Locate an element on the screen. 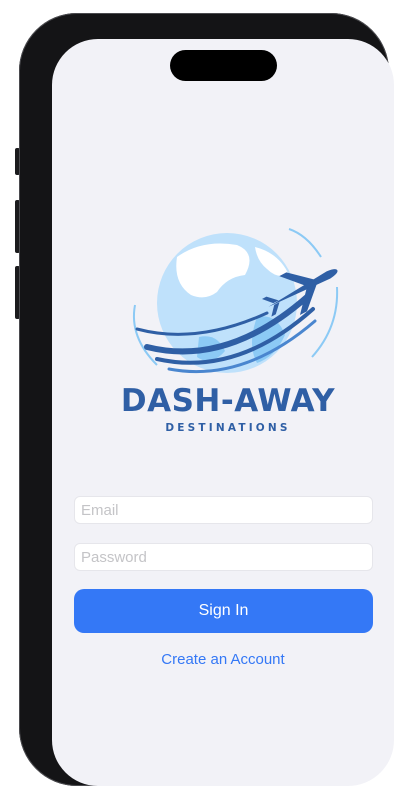 The image size is (408, 800). email-field is located at coordinates (223, 510).